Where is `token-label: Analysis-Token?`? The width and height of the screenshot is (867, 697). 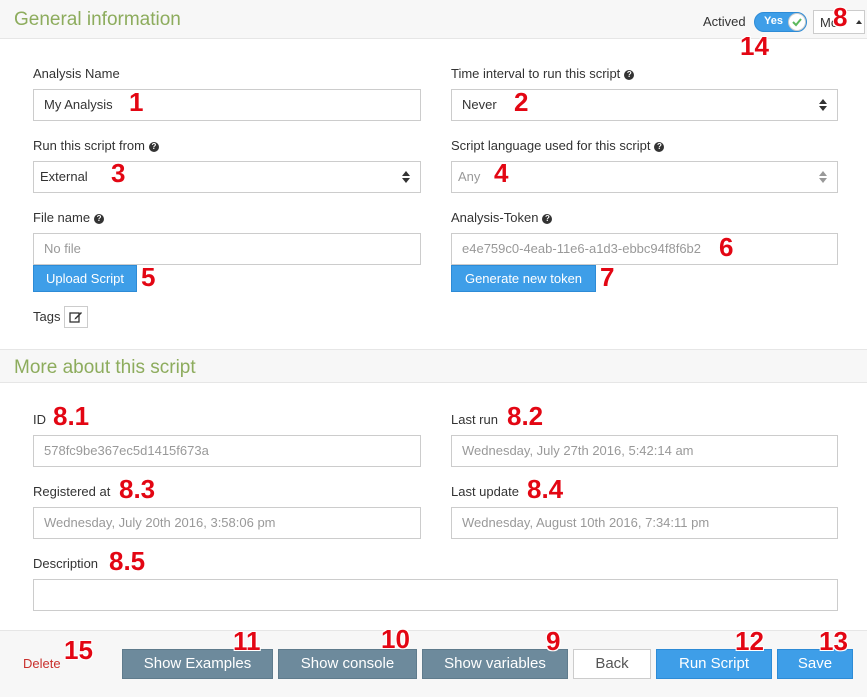 token-label: Analysis-Token? is located at coordinates (502, 217).